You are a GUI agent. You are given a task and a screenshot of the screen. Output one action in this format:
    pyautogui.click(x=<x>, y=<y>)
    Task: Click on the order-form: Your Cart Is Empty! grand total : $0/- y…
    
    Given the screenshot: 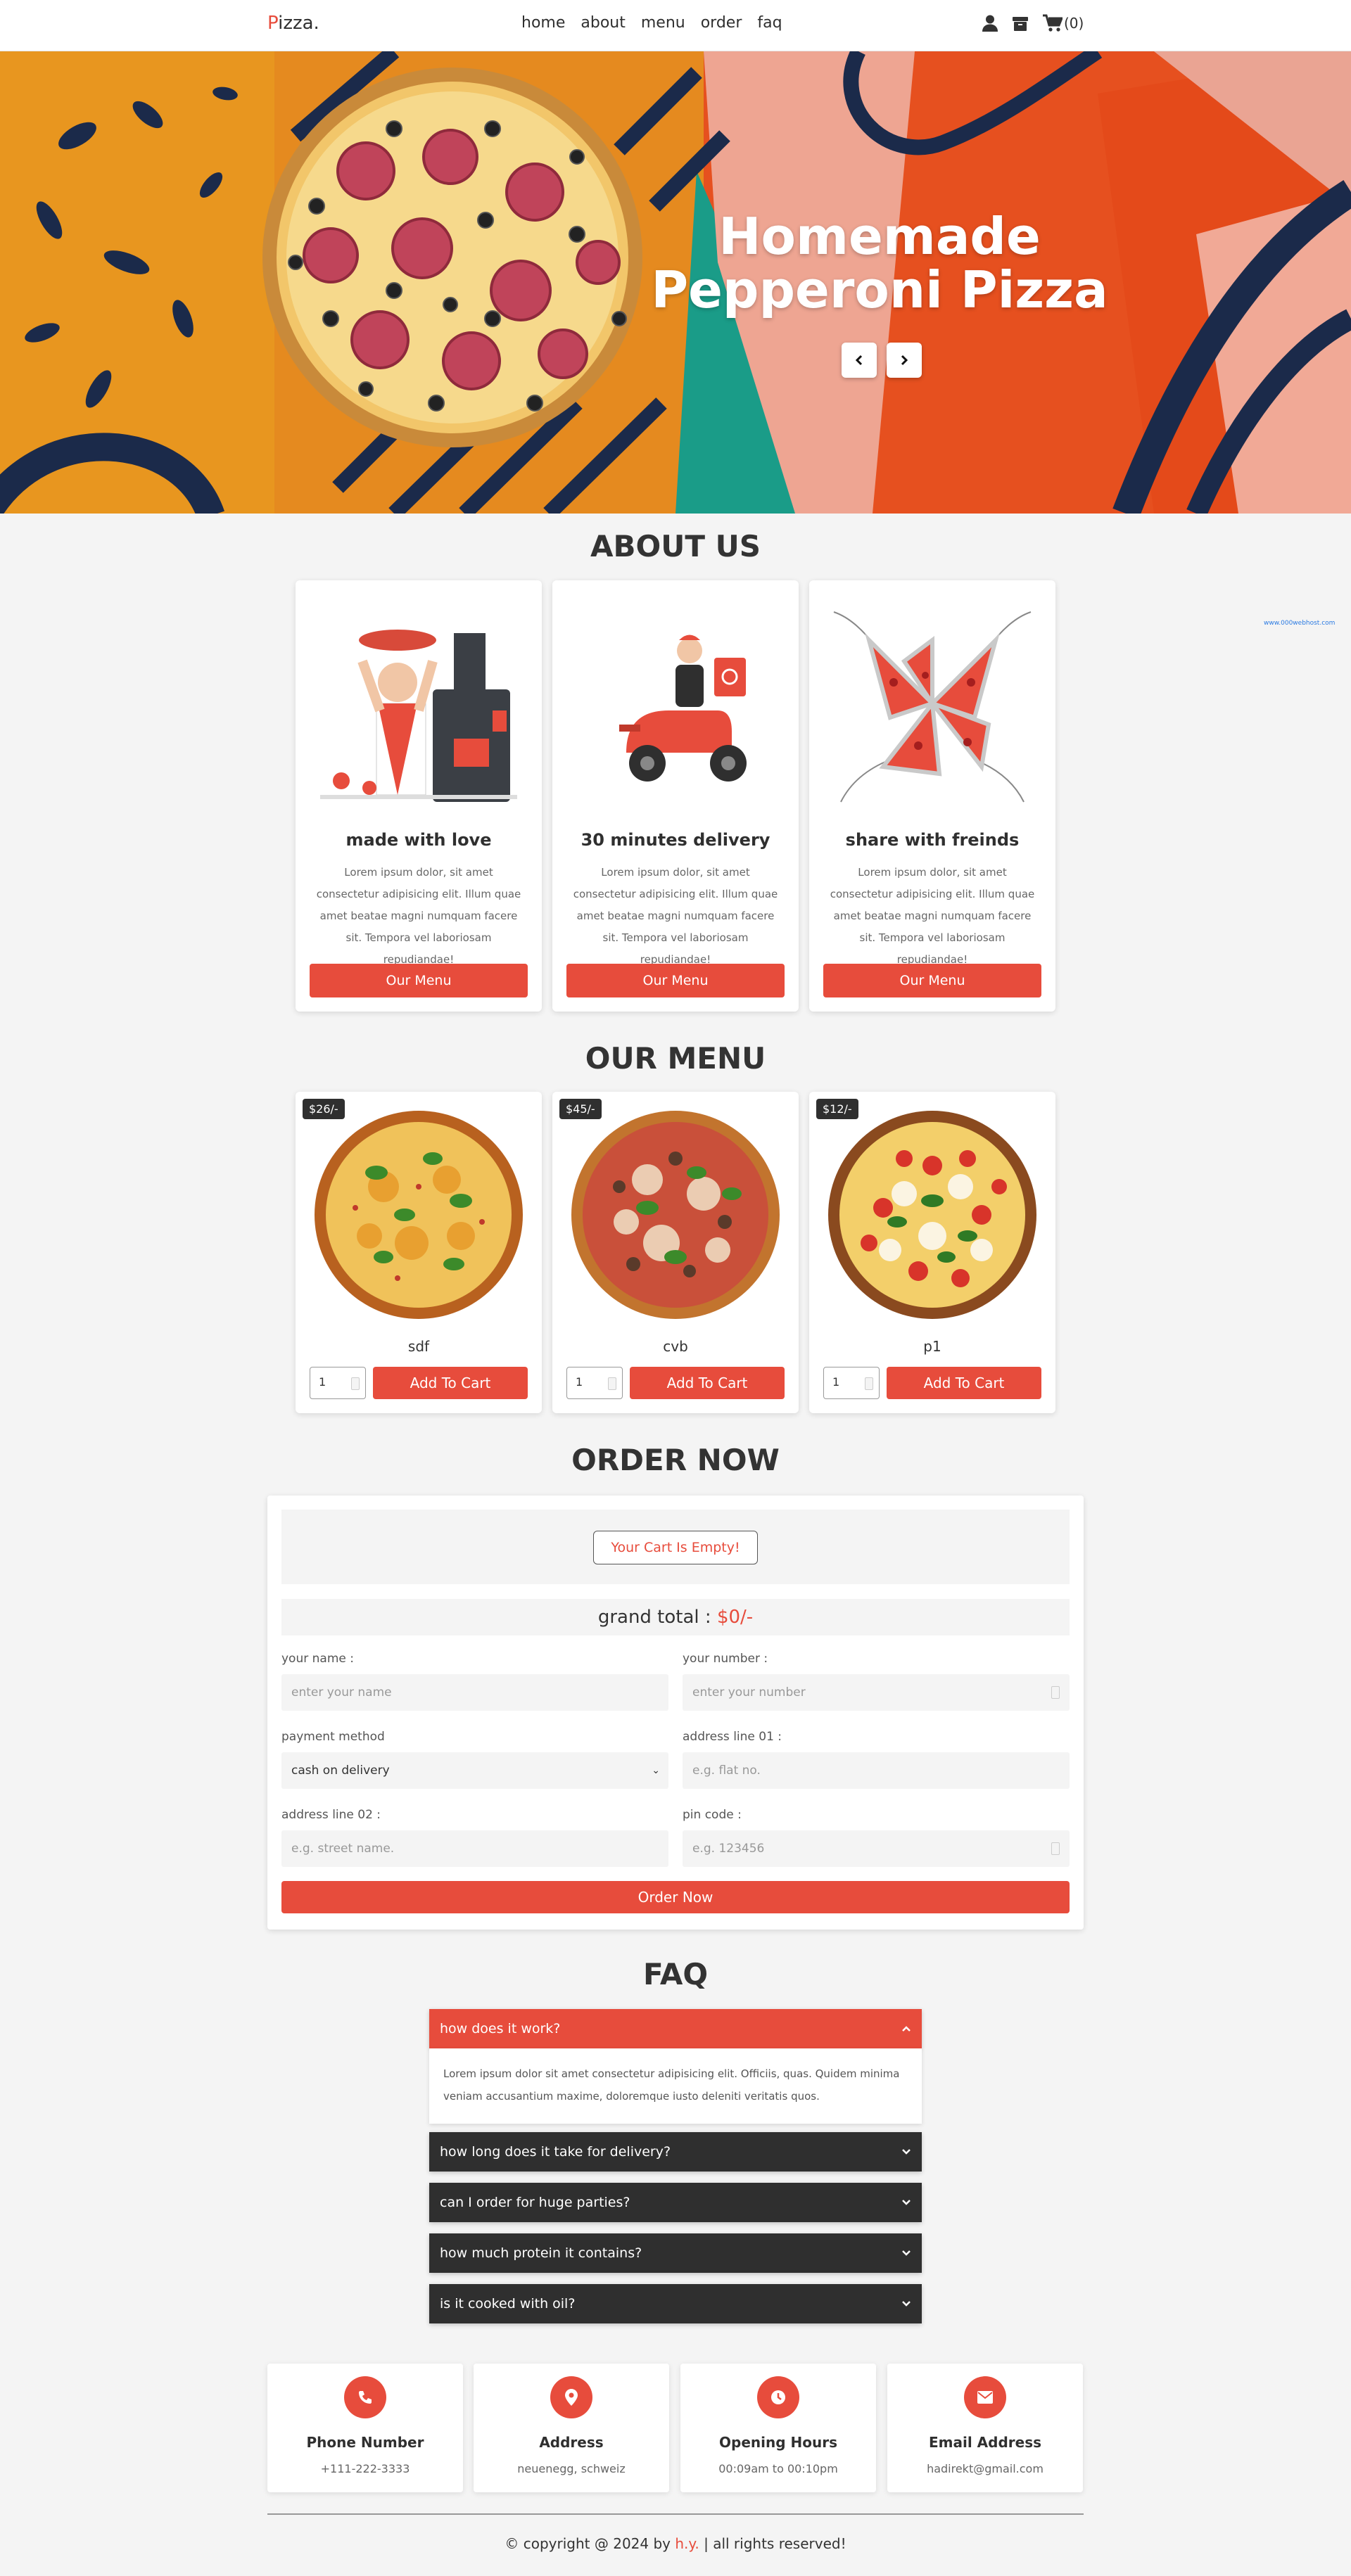 What is the action you would take?
    pyautogui.click(x=675, y=1713)
    